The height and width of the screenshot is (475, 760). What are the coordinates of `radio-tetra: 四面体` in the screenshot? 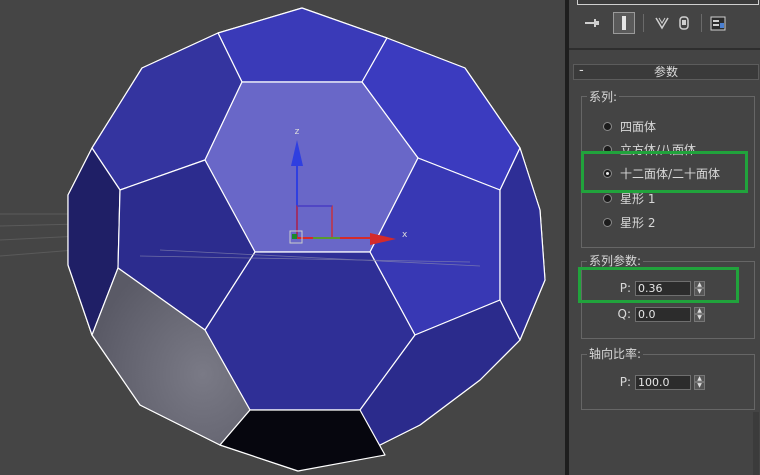 It's located at (629, 126).